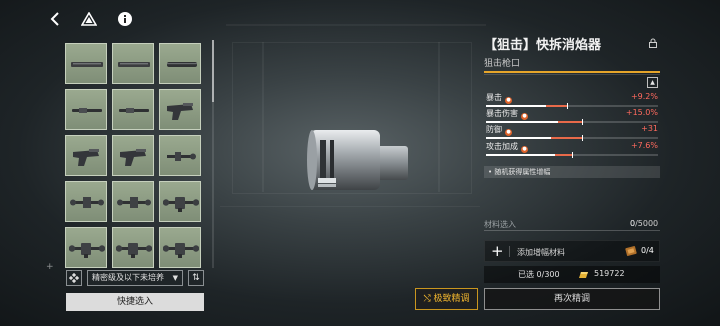 The width and height of the screenshot is (720, 326). I want to click on stat-value: +7.6%, so click(644, 145).